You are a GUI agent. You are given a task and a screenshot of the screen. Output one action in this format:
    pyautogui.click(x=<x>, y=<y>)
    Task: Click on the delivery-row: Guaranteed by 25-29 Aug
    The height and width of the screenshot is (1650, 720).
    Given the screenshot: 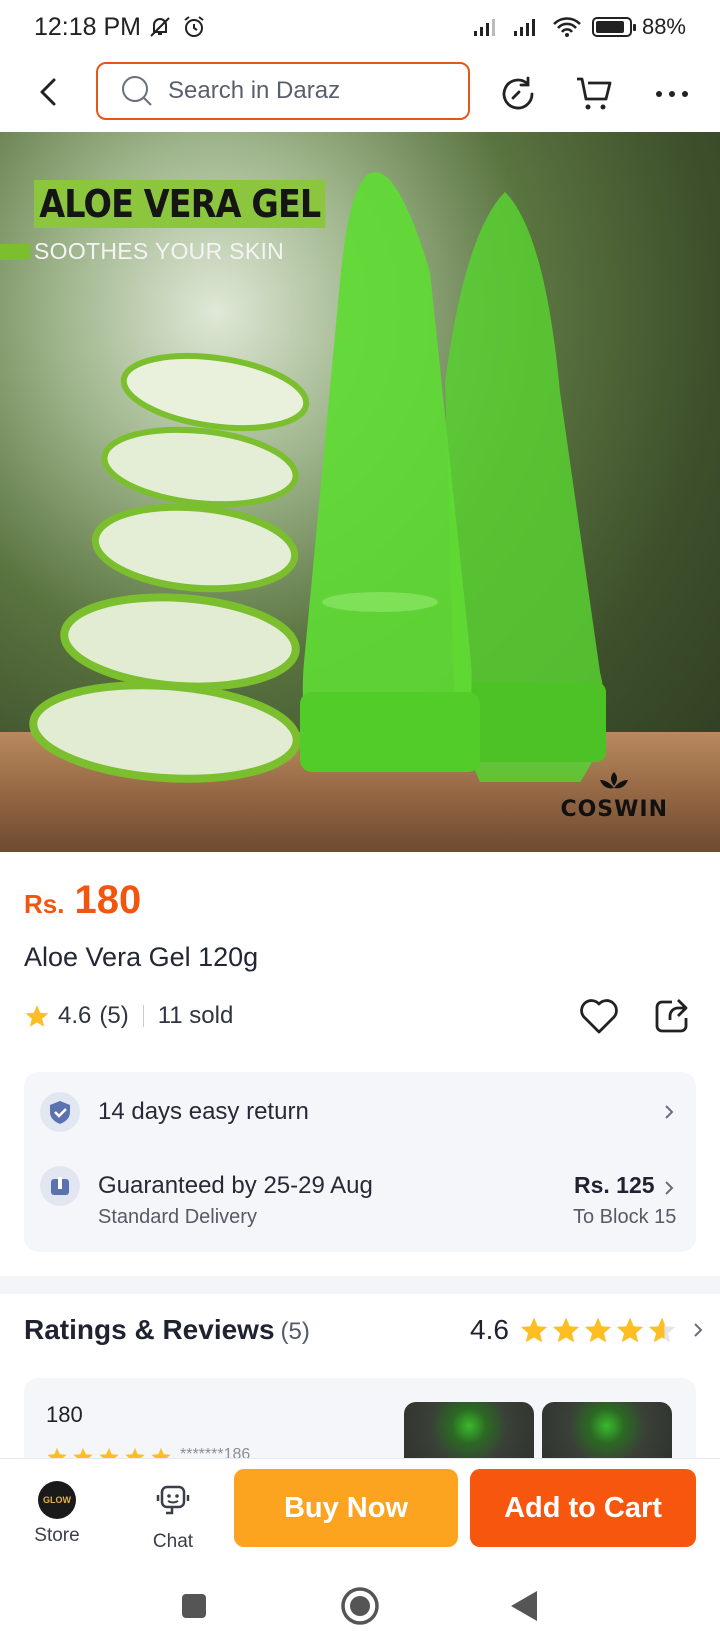 What is the action you would take?
    pyautogui.click(x=206, y=1186)
    